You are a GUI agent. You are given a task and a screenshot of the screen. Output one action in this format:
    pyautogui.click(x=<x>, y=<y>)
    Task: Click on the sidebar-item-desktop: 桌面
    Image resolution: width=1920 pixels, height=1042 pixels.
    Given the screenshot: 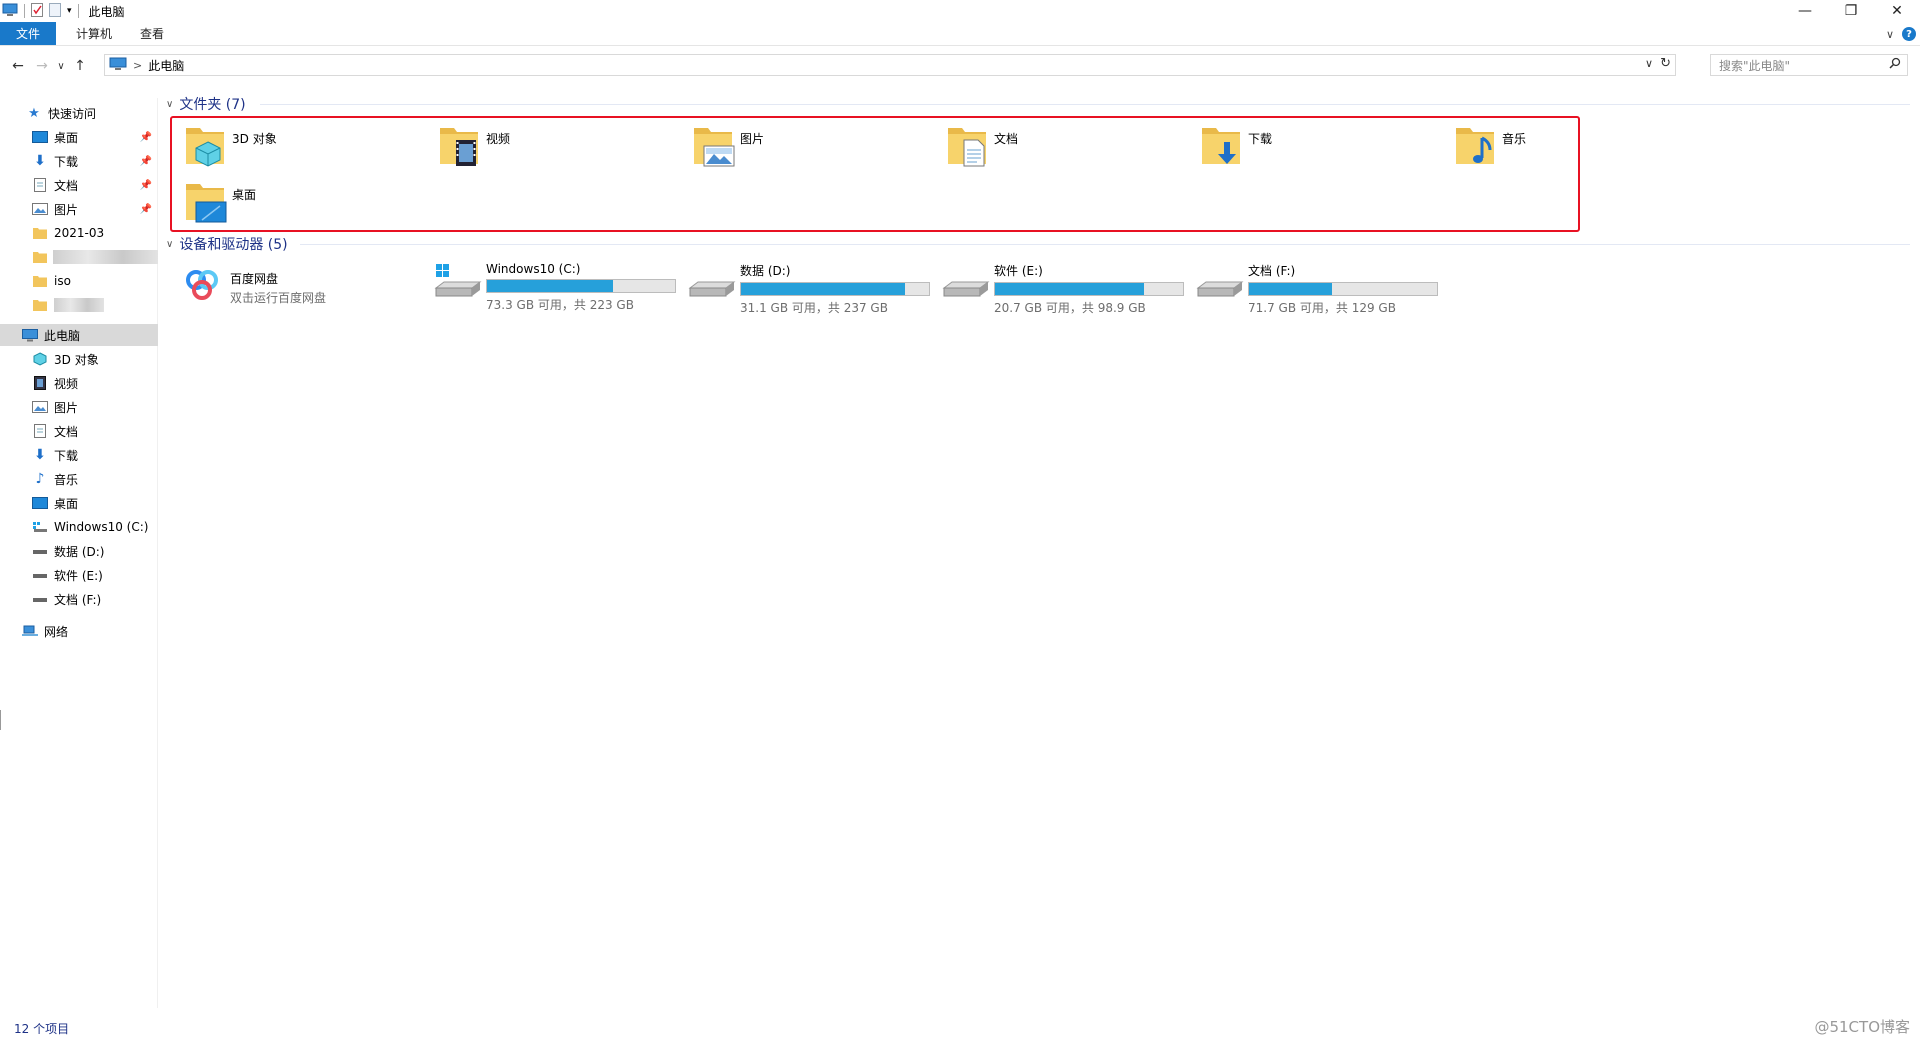 What is the action you would take?
    pyautogui.click(x=79, y=503)
    